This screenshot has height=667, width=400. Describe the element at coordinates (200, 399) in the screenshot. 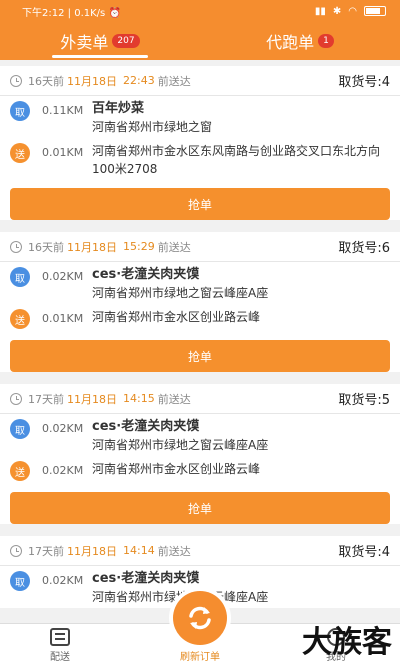

I see `order-header: 17天 前 11月18日 14:15 前送达 取货号:5` at that location.